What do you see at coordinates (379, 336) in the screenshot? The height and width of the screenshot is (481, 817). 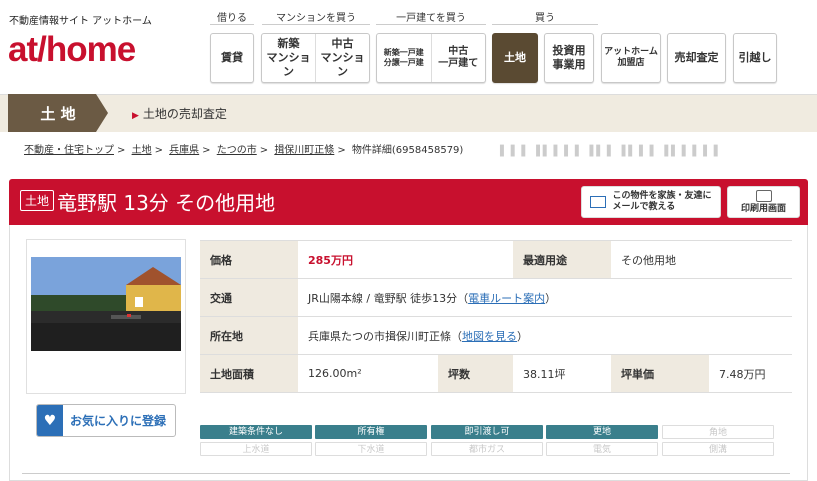 I see `address-value: 兵庫県たつの市揖保川町正條` at bounding box center [379, 336].